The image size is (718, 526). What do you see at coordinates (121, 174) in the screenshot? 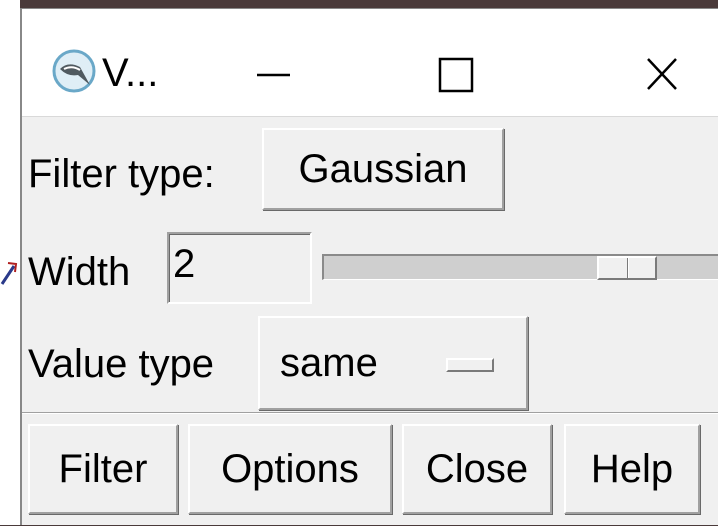
I see `filter-type-label: Filter type:` at bounding box center [121, 174].